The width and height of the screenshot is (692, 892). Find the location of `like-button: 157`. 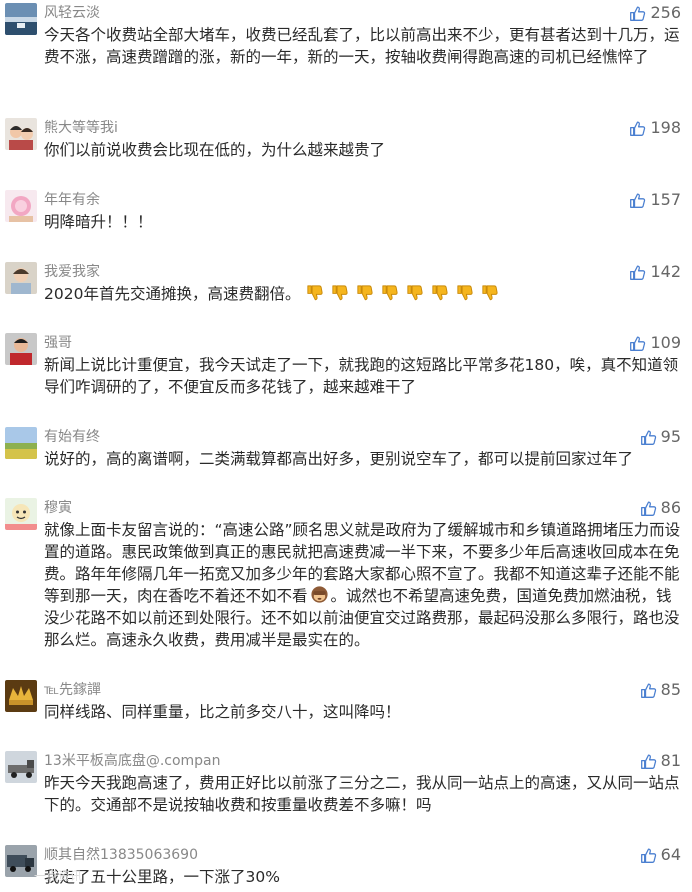

like-button: 157 is located at coordinates (655, 200).